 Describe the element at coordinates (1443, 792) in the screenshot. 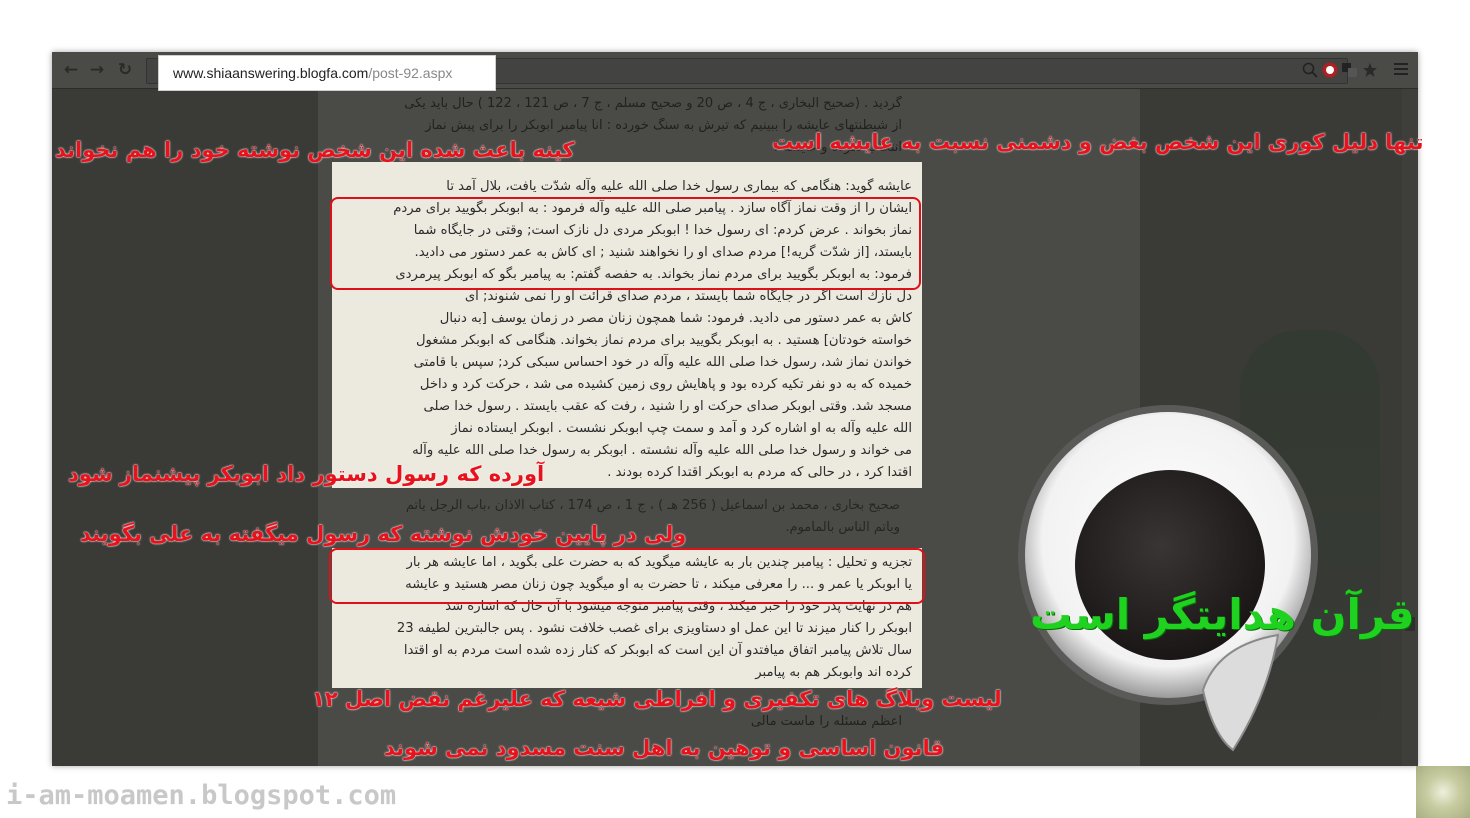

I see `corner-logo` at that location.